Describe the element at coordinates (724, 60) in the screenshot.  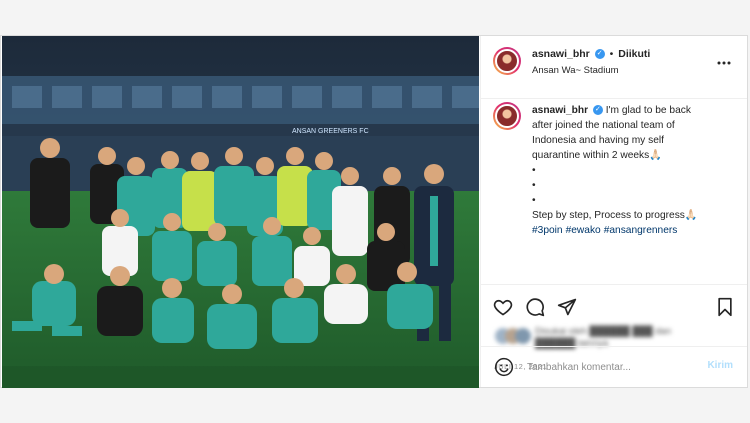
I see `more-options-icon` at that location.